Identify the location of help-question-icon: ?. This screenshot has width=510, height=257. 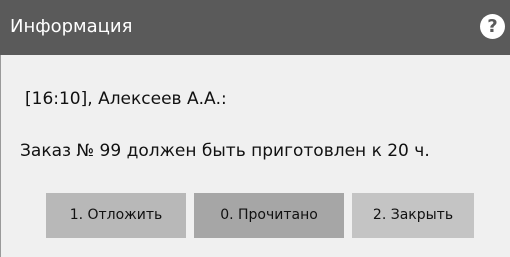
(492, 26).